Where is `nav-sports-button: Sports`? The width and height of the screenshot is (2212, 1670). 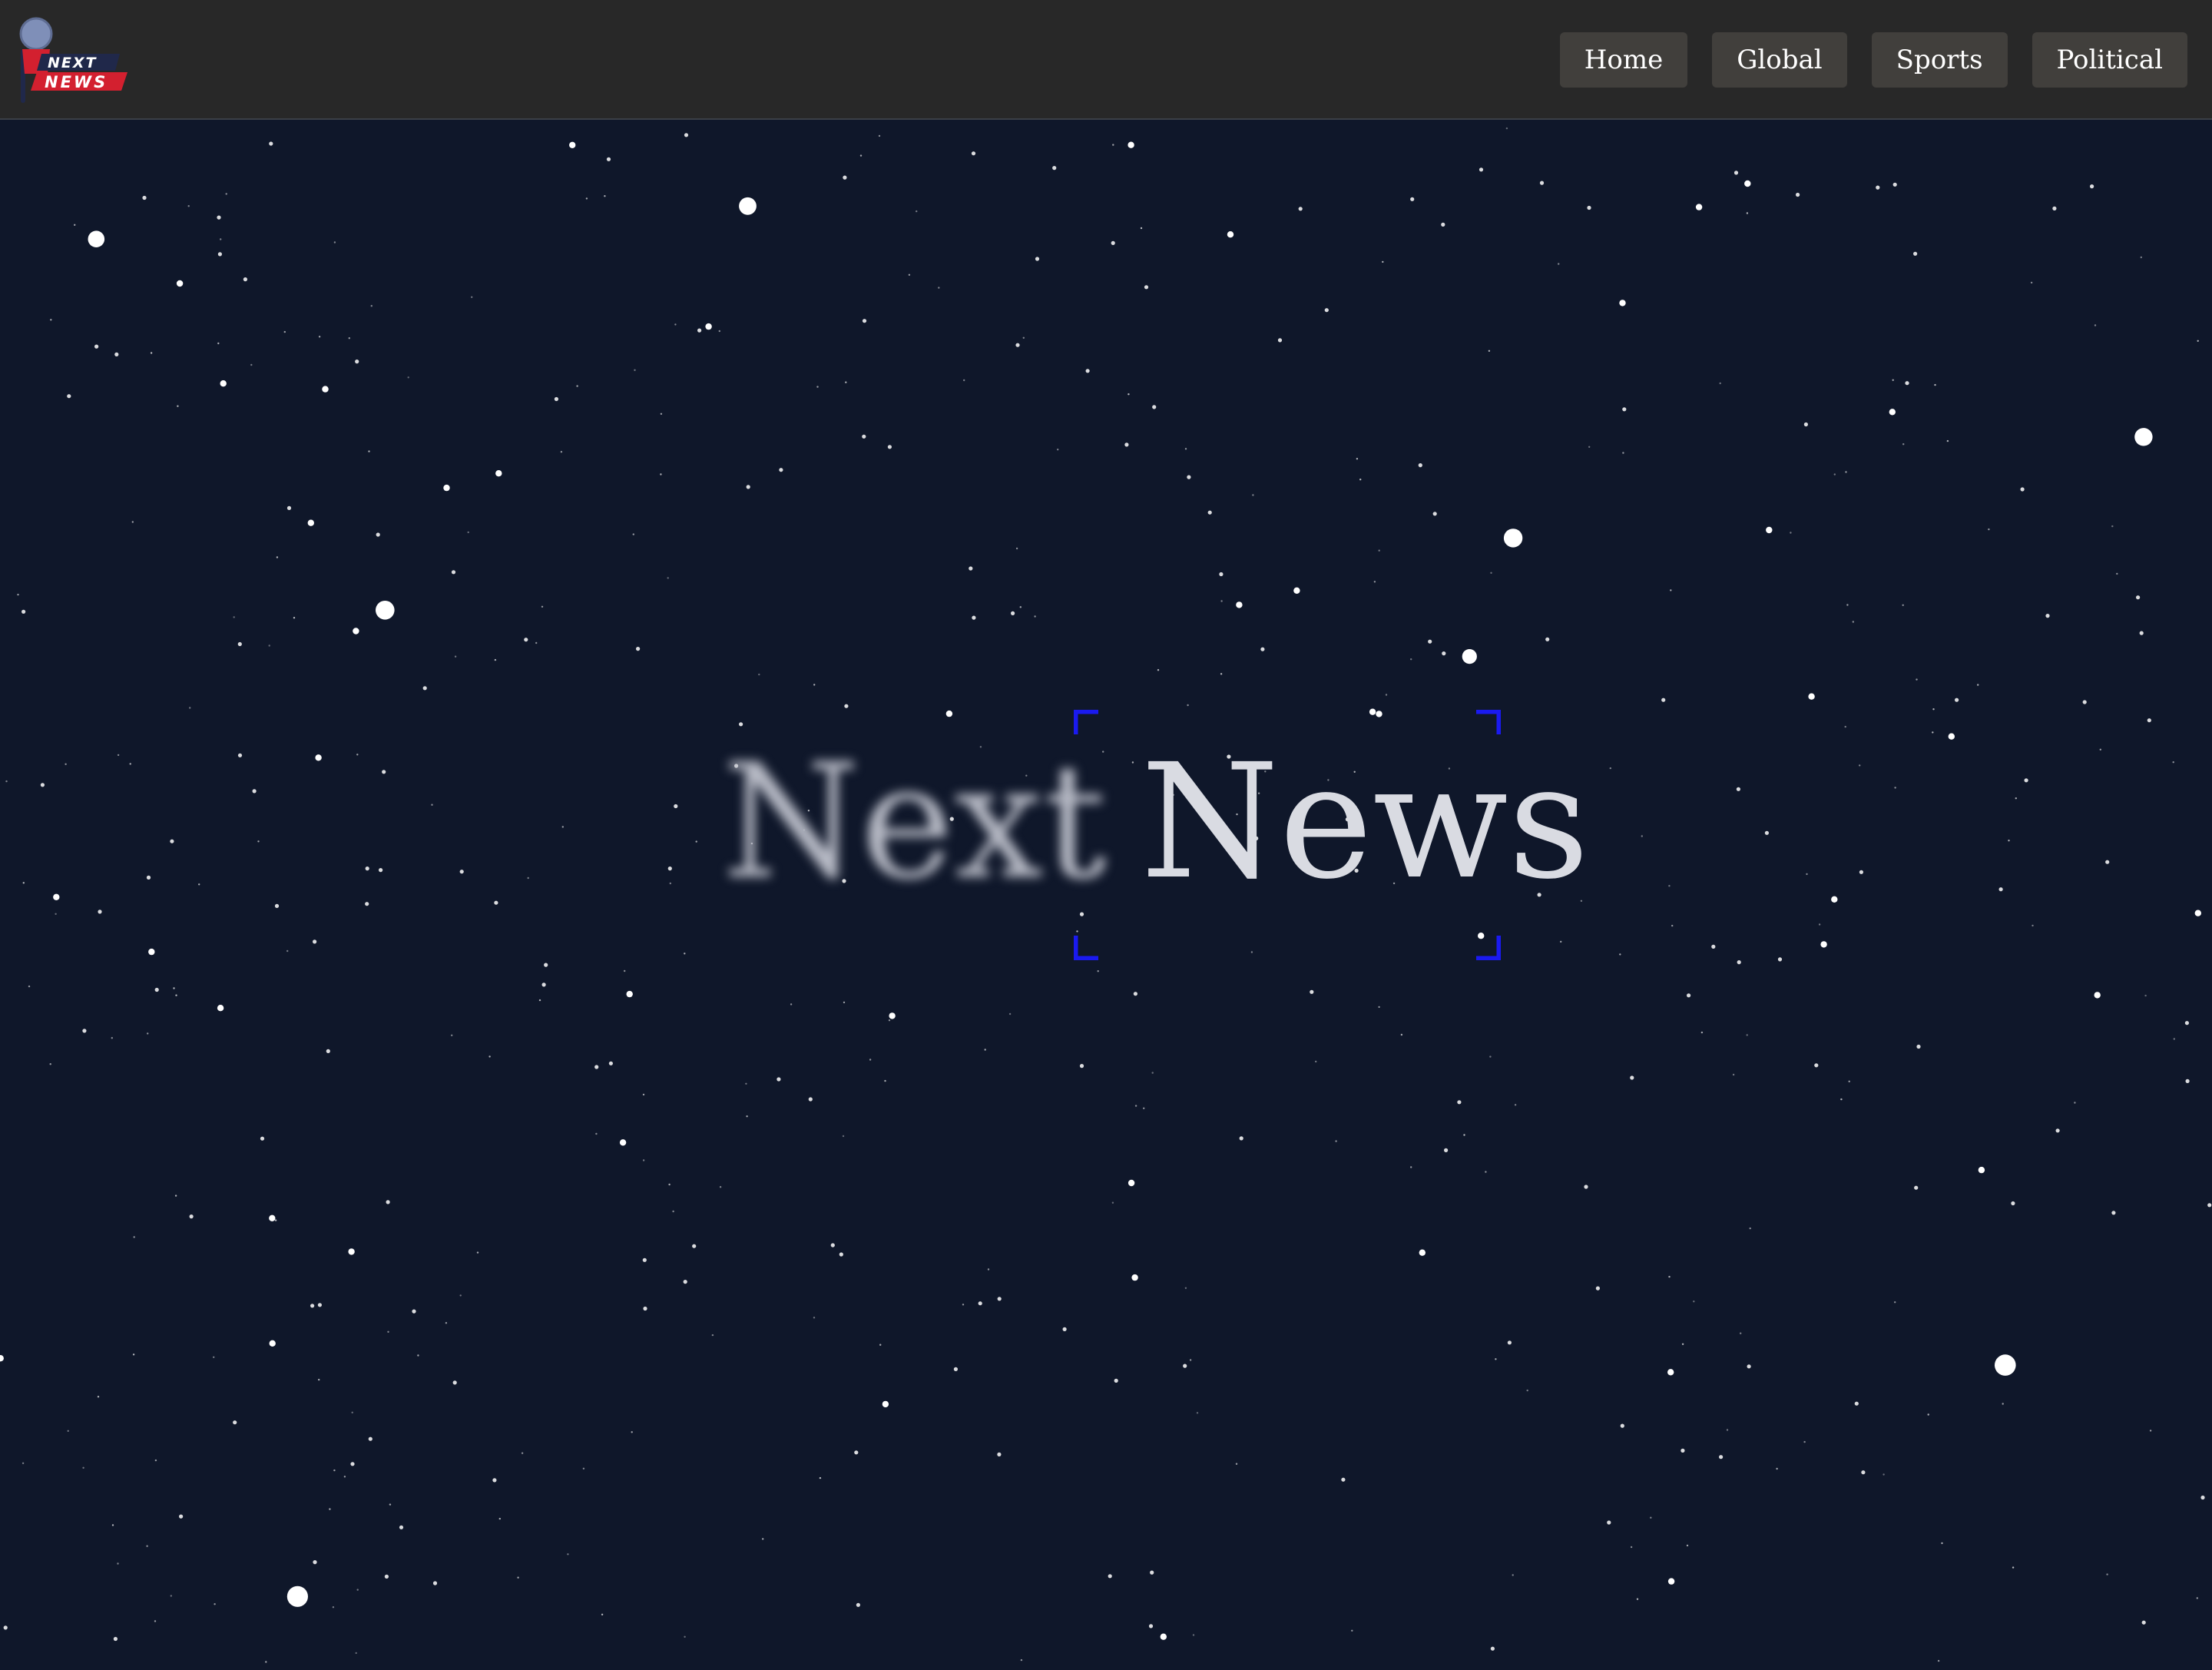
nav-sports-button: Sports is located at coordinates (1940, 60).